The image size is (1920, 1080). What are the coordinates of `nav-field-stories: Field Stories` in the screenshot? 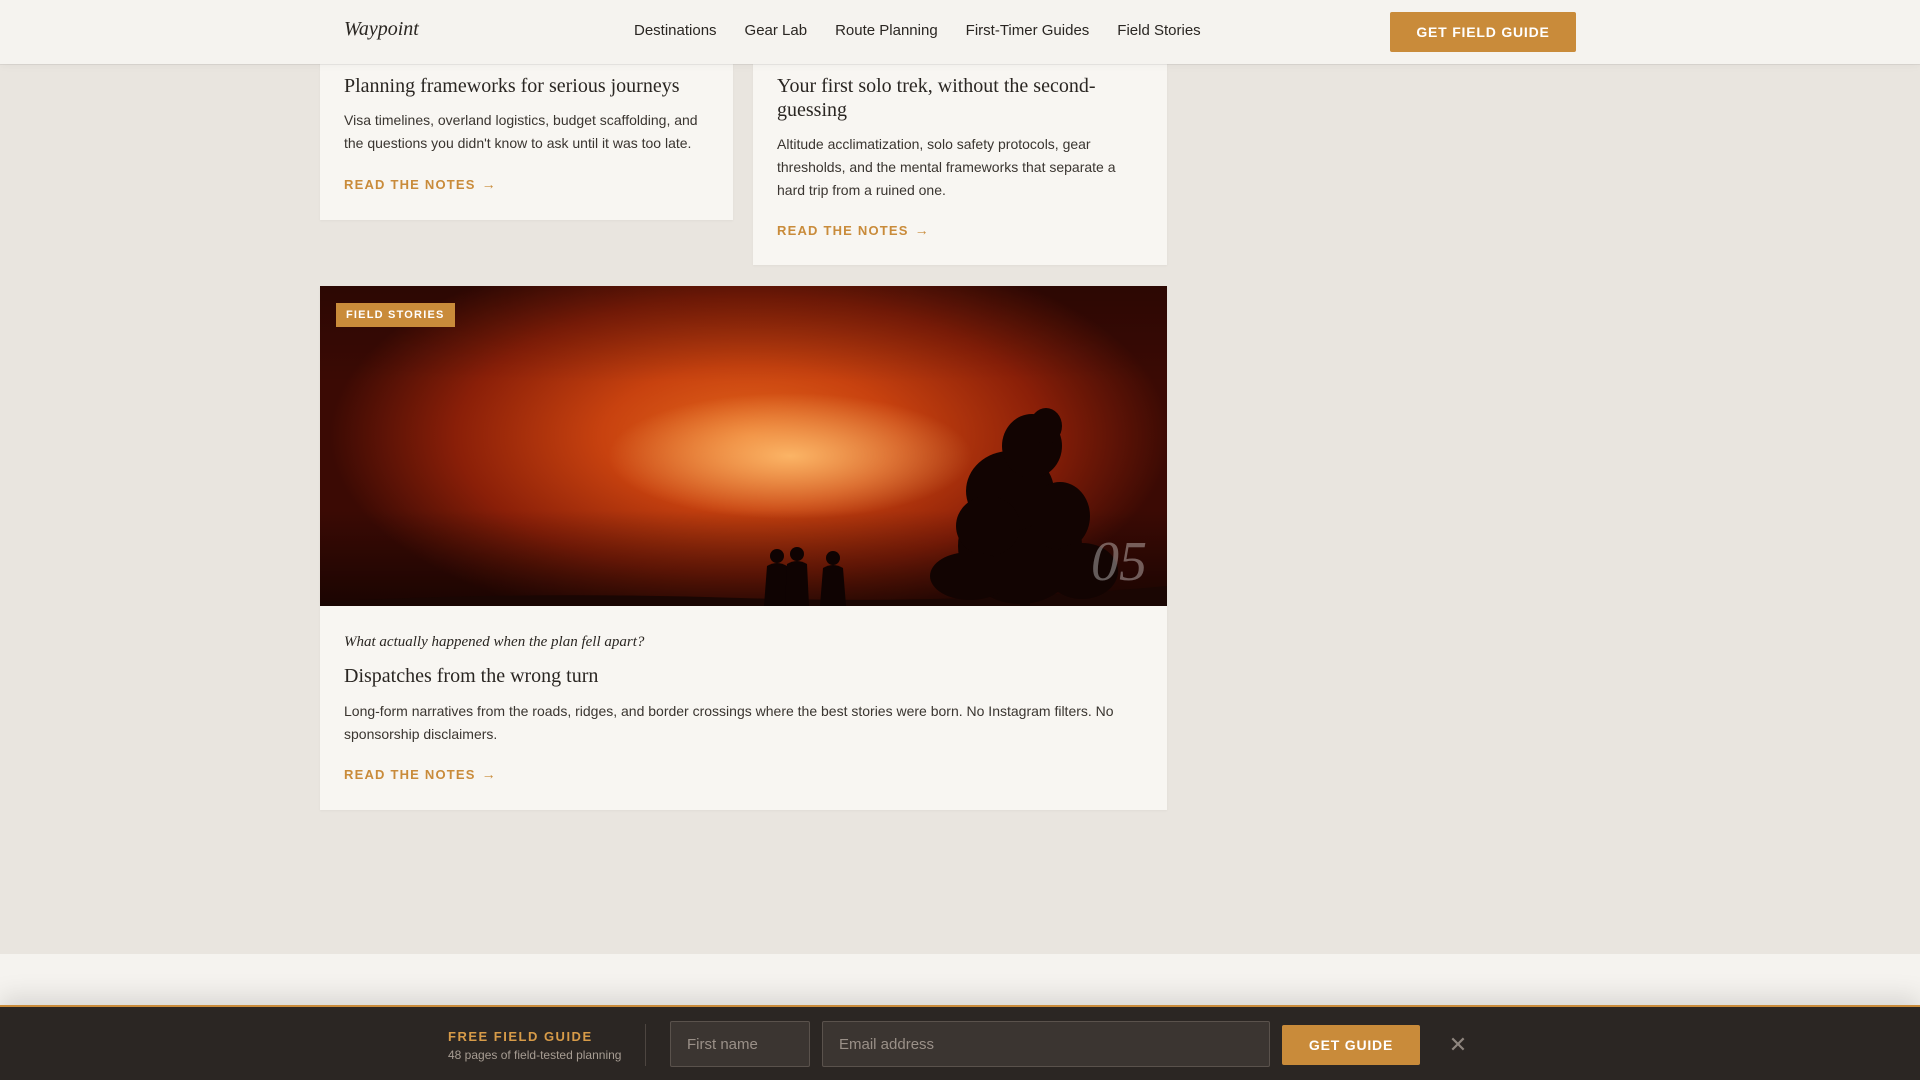 It's located at (1158, 30).